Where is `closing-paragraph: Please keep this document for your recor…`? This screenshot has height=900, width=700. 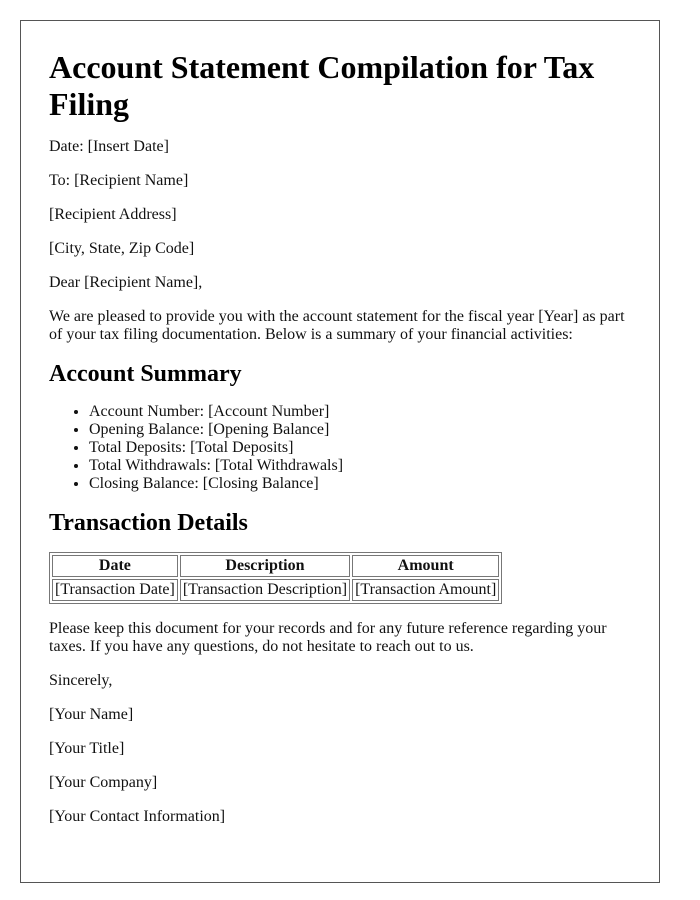
closing-paragraph: Please keep this document for your recor… is located at coordinates (328, 637).